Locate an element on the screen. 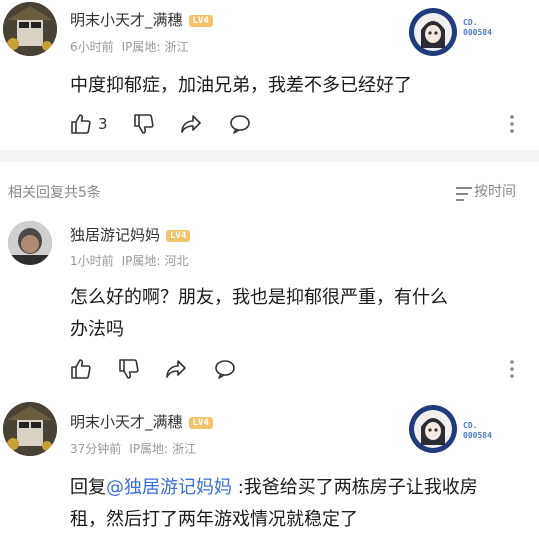  reply-text: 怎么好的啊？朋友，我也是抑郁很严重，有什么办法吗 is located at coordinates (259, 313).